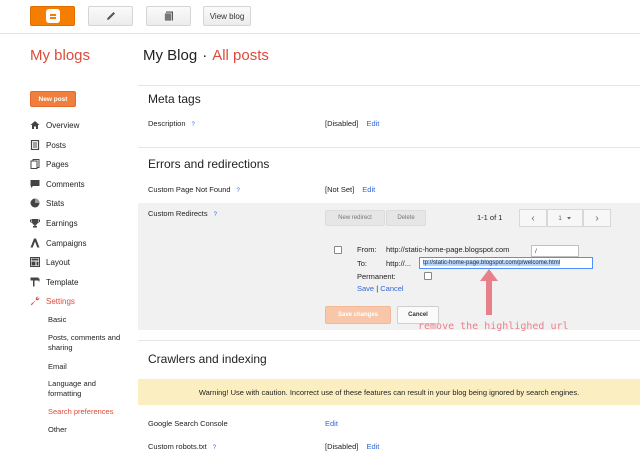 The height and width of the screenshot is (455, 640). What do you see at coordinates (62, 282) in the screenshot?
I see `sidebar-item-label: Template` at bounding box center [62, 282].